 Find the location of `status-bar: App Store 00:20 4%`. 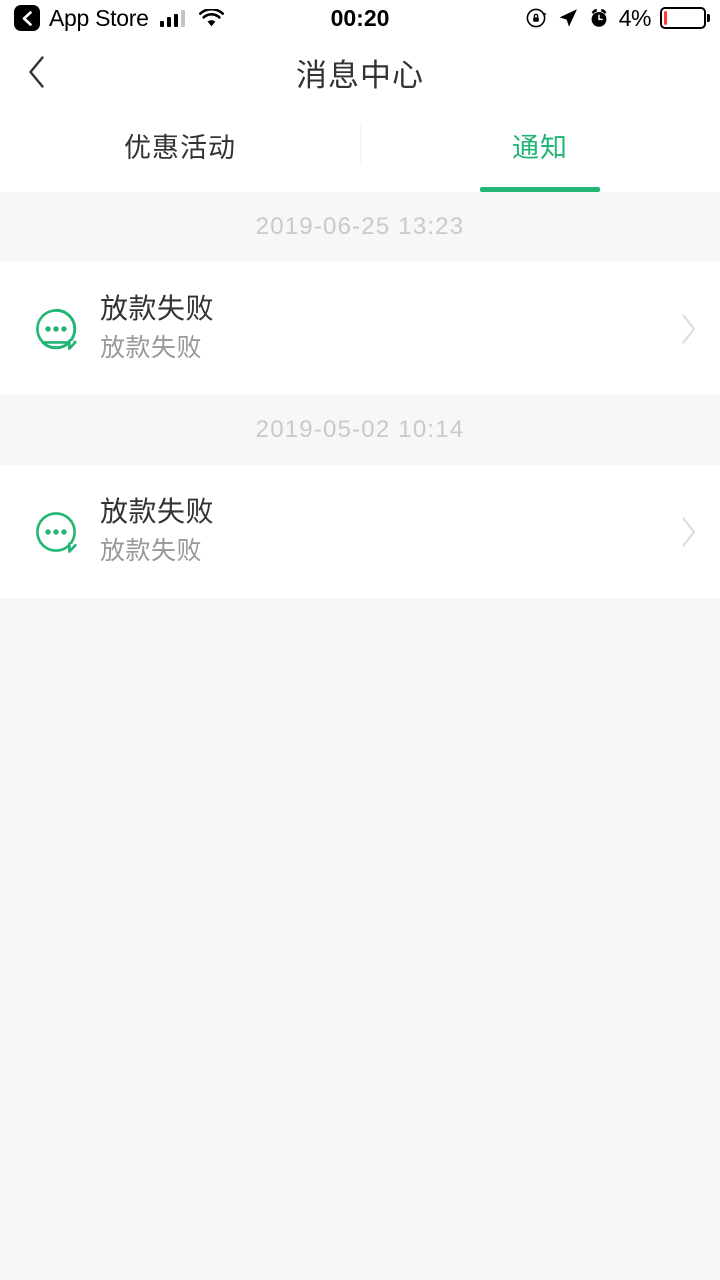

status-bar: App Store 00:20 4% is located at coordinates (360, 18).